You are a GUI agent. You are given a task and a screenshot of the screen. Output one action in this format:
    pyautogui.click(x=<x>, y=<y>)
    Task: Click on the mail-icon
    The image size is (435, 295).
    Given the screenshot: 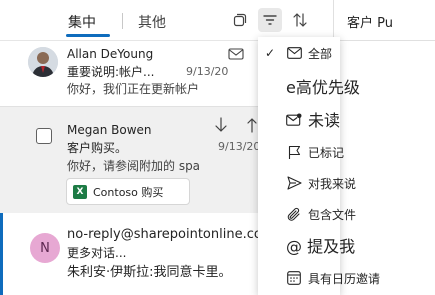 What is the action you would take?
    pyautogui.click(x=294, y=53)
    